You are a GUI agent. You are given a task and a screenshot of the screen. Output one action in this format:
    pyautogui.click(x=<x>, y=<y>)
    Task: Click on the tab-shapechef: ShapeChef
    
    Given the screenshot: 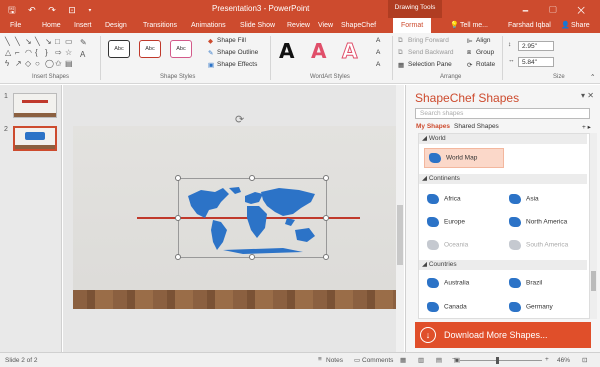 What is the action you would take?
    pyautogui.click(x=358, y=25)
    